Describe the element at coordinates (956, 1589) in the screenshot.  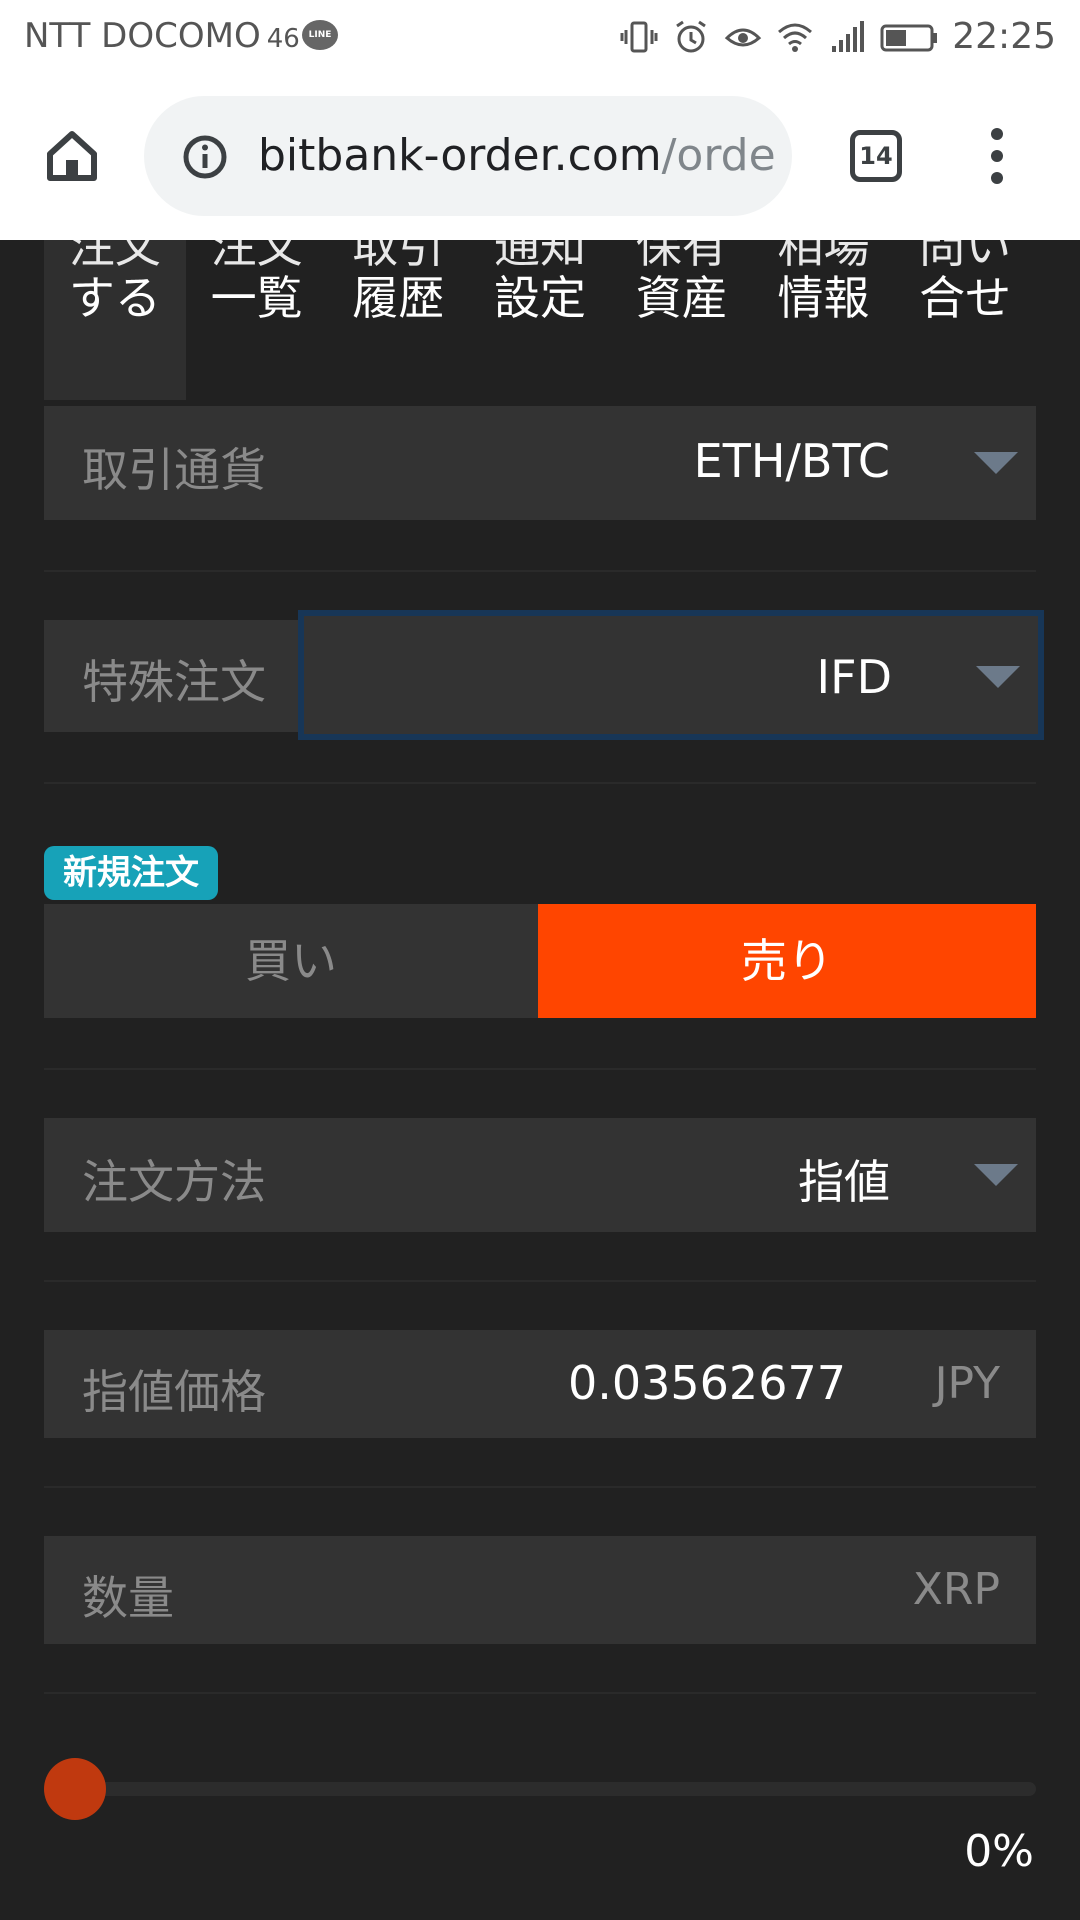
I see `amount-unit: XRP` at that location.